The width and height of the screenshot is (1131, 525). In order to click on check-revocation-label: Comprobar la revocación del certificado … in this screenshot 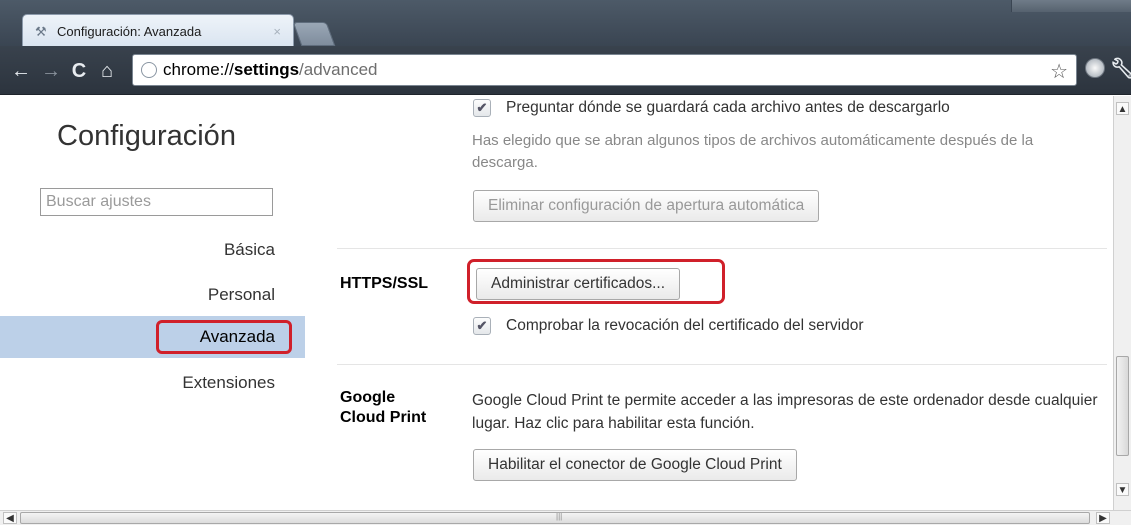, I will do `click(685, 325)`.